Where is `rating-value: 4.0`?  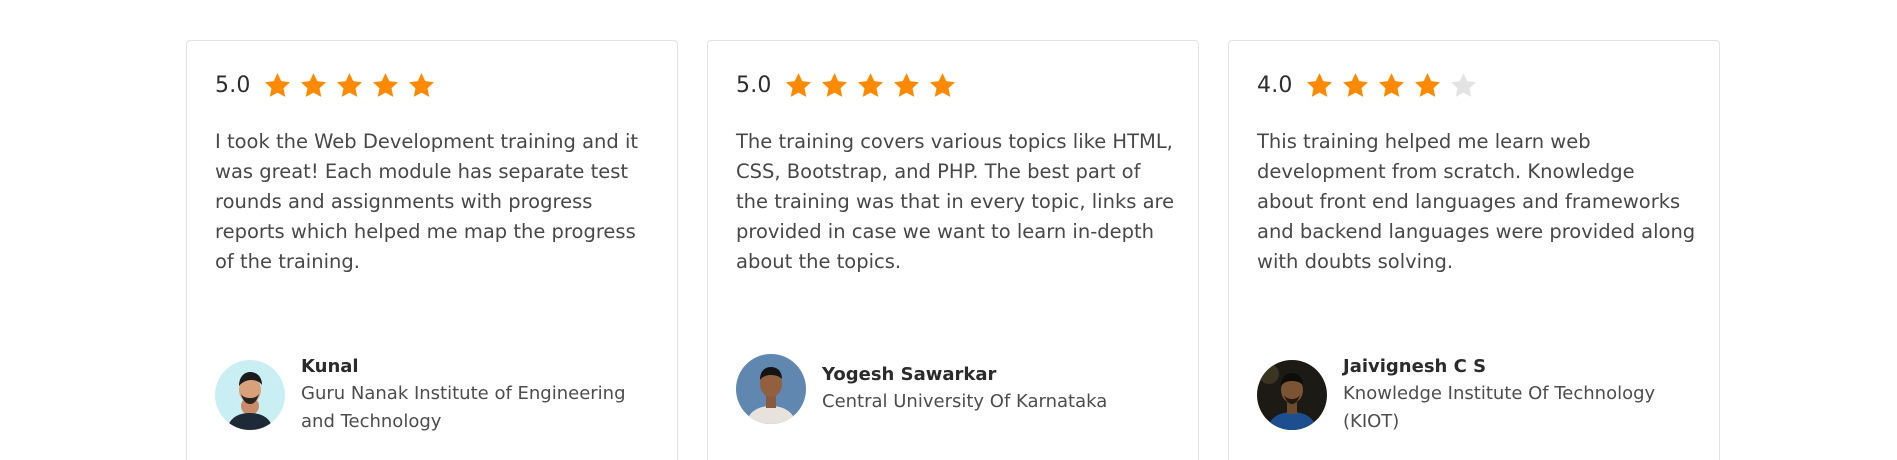
rating-value: 4.0 is located at coordinates (1275, 85).